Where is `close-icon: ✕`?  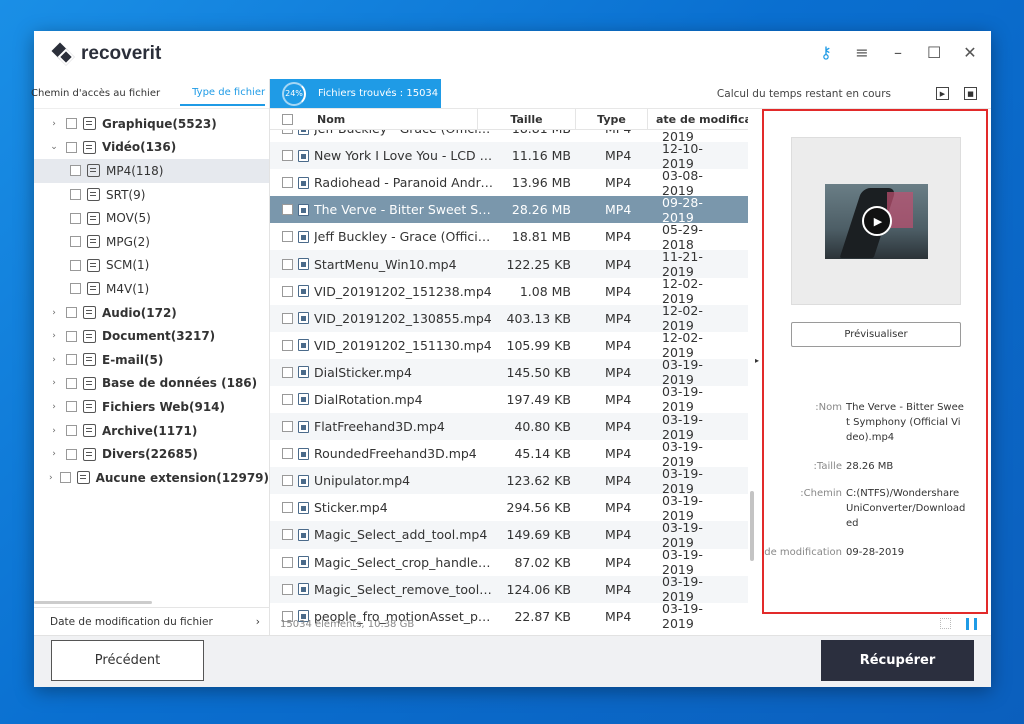 close-icon: ✕ is located at coordinates (970, 53).